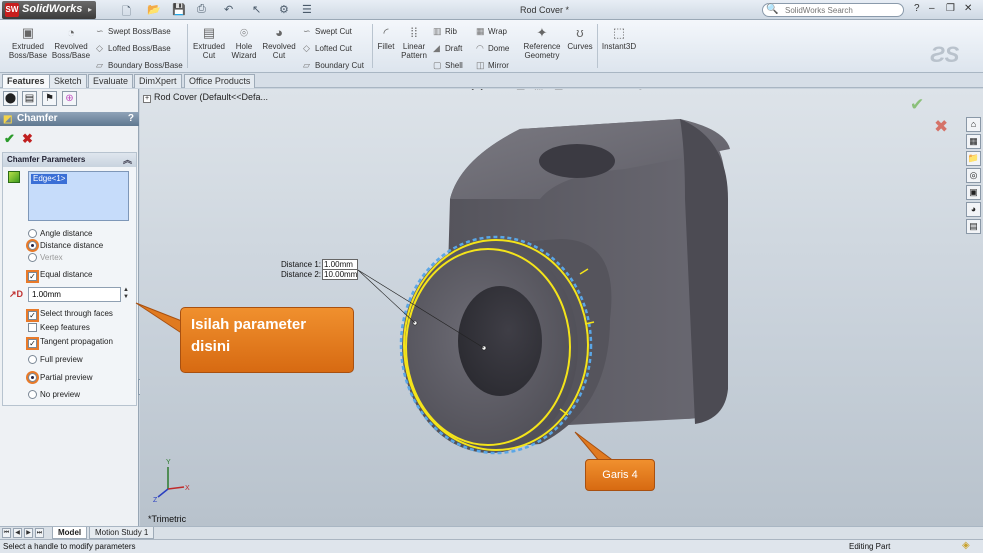 The height and width of the screenshot is (553, 983). What do you see at coordinates (133, 31) in the screenshot?
I see `swept-boss-button: ∽ Swept Boss/Base` at bounding box center [133, 31].